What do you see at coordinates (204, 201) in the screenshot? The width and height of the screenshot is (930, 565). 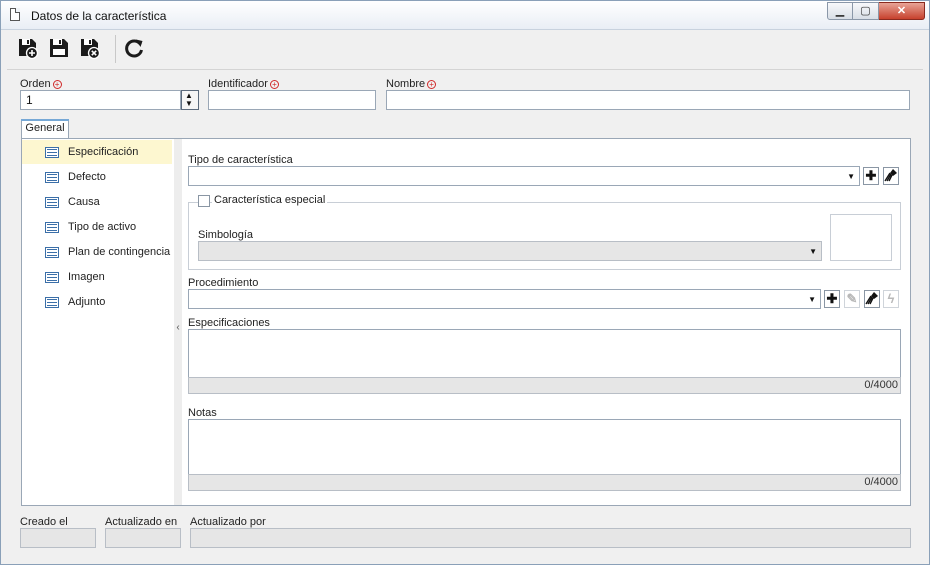 I see `caracteristica-especial-checkbox` at bounding box center [204, 201].